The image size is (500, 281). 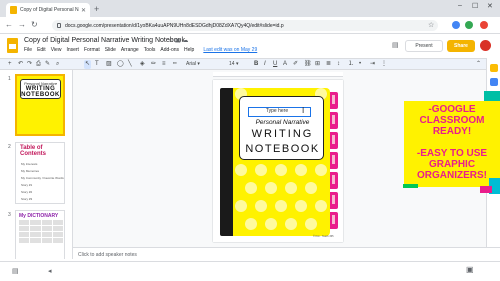 I want to click on link-icon: ⛓, so click(x=308, y=64).